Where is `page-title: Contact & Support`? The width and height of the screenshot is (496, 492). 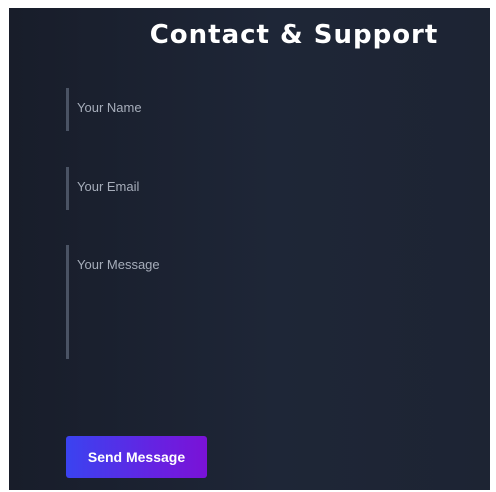 page-title: Contact & Support is located at coordinates (294, 35).